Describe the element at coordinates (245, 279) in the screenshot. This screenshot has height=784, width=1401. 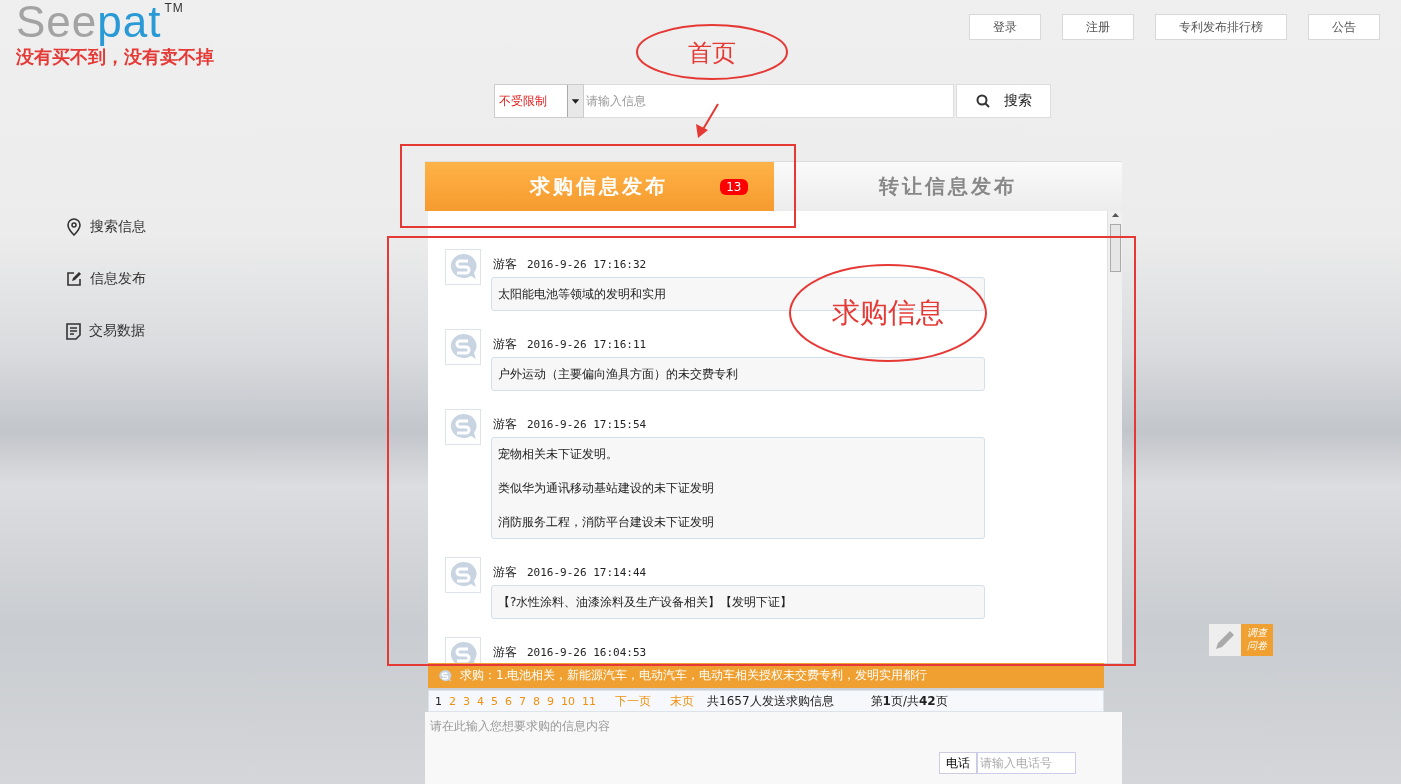
I see `sidebar-item: 信息发布` at that location.